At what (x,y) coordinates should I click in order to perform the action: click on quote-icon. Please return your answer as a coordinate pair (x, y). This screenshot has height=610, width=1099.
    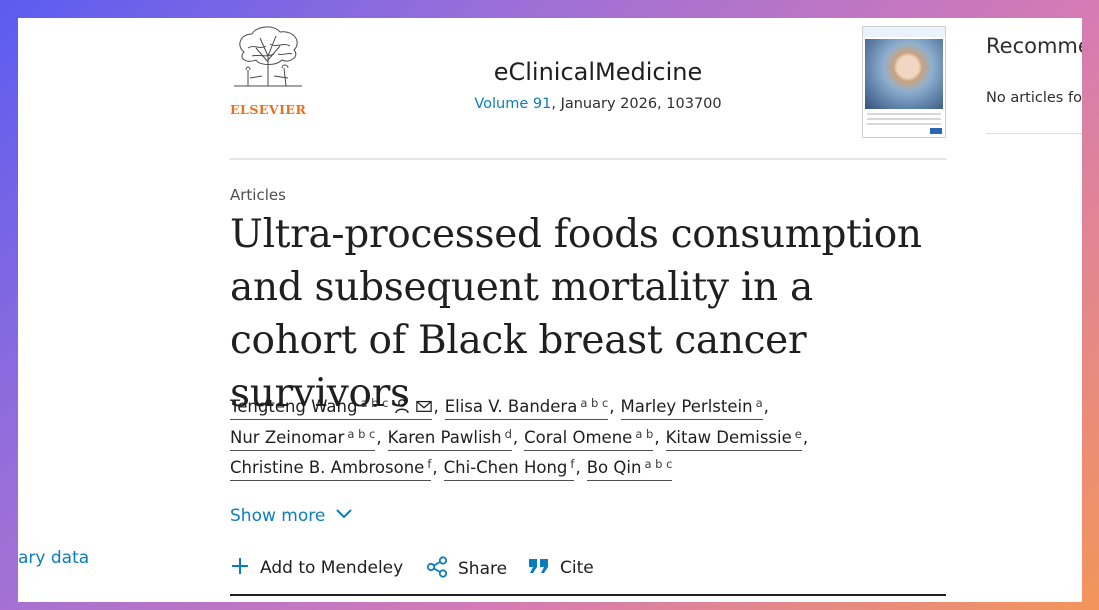
    Looking at the image, I should click on (538, 566).